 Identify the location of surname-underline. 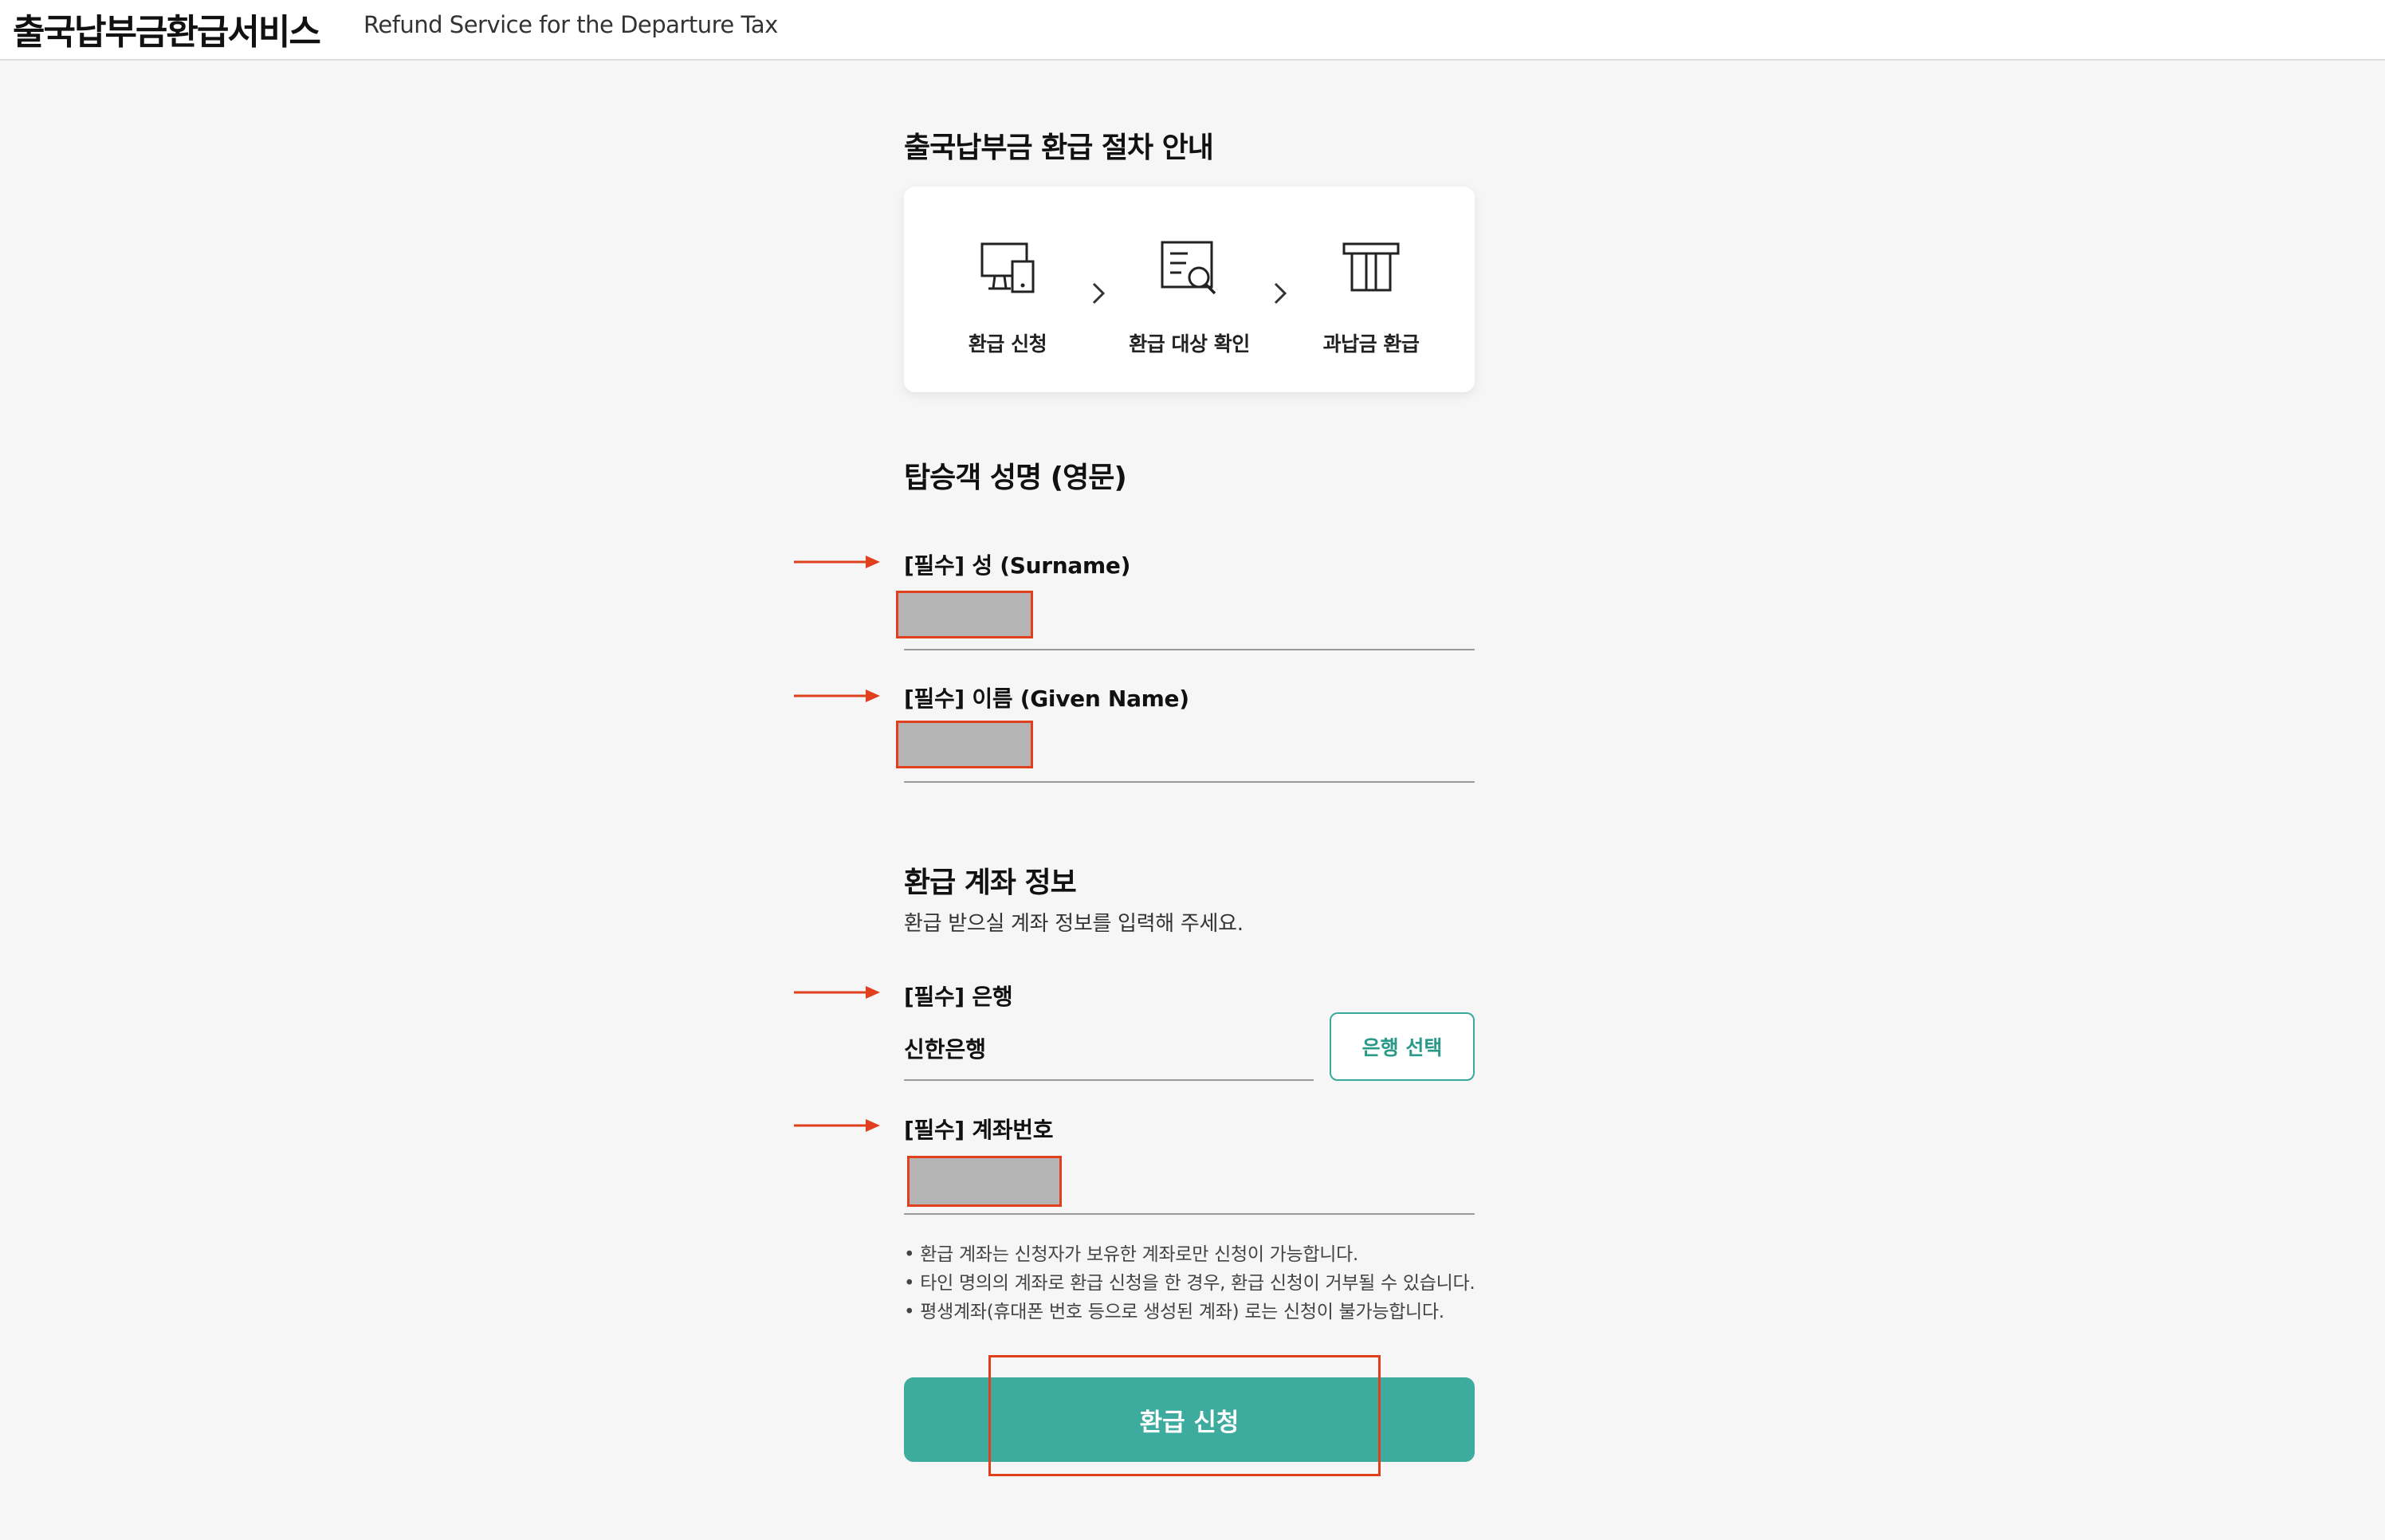
(1189, 649).